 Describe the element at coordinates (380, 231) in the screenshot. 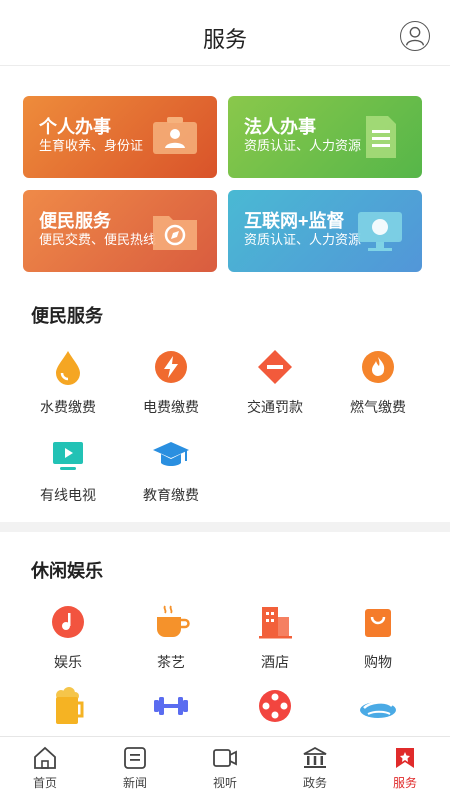

I see `monitor-icon` at that location.